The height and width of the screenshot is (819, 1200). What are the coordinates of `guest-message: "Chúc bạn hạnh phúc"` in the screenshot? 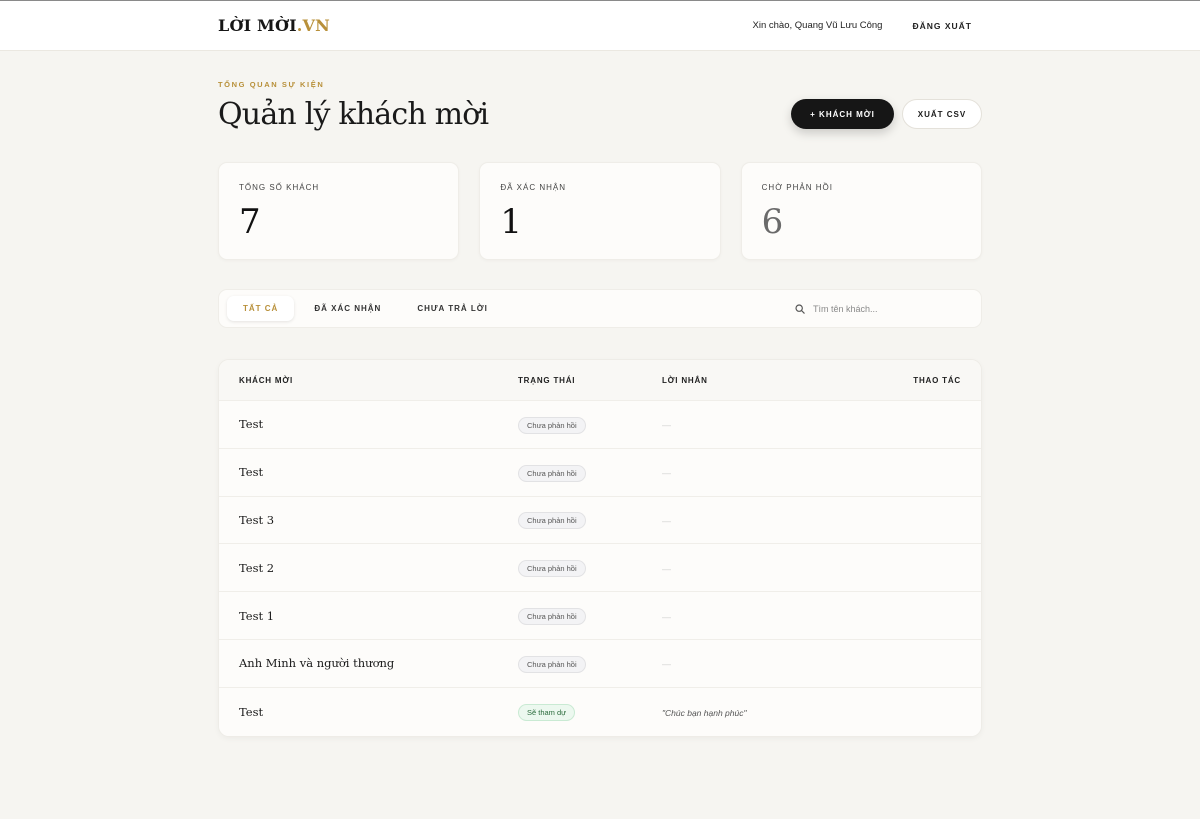 It's located at (704, 712).